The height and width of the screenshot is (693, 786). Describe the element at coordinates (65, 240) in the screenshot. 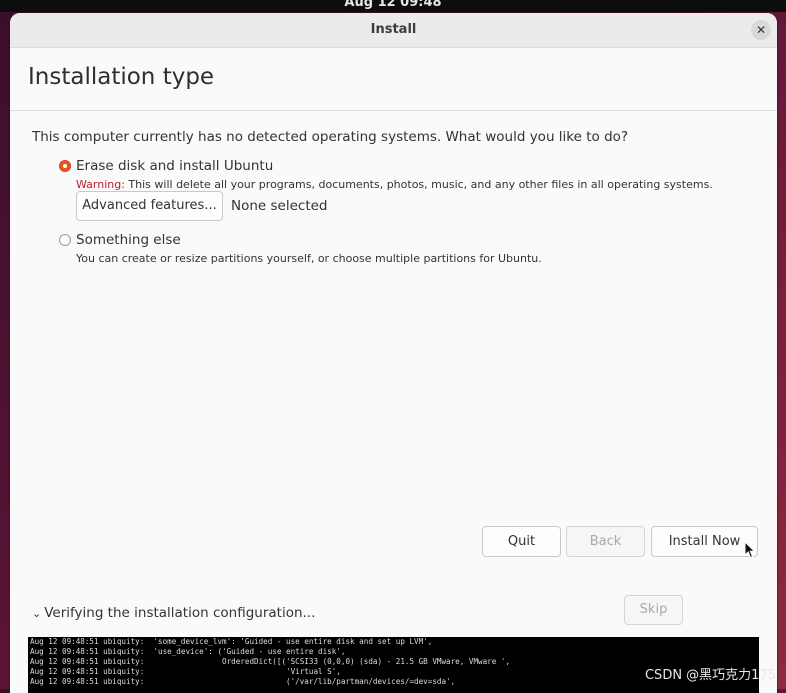

I see `something-else-radio` at that location.